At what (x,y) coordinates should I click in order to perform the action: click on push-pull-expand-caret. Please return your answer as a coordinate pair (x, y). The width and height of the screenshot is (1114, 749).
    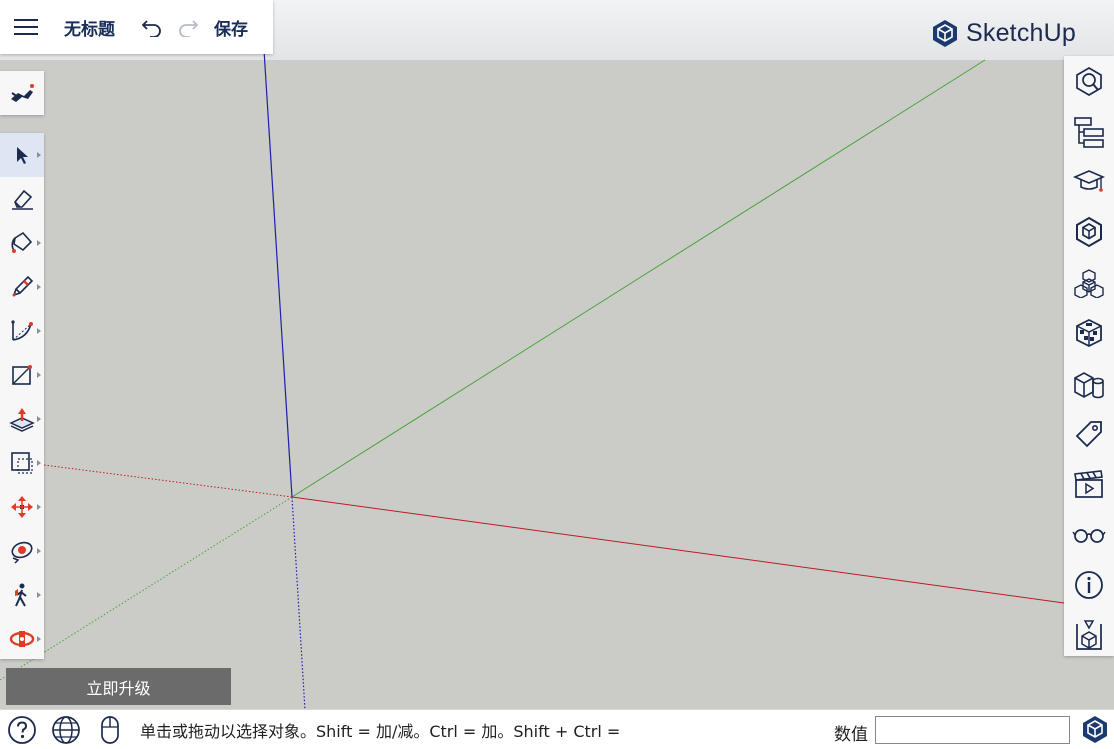
    Looking at the image, I should click on (39, 419).